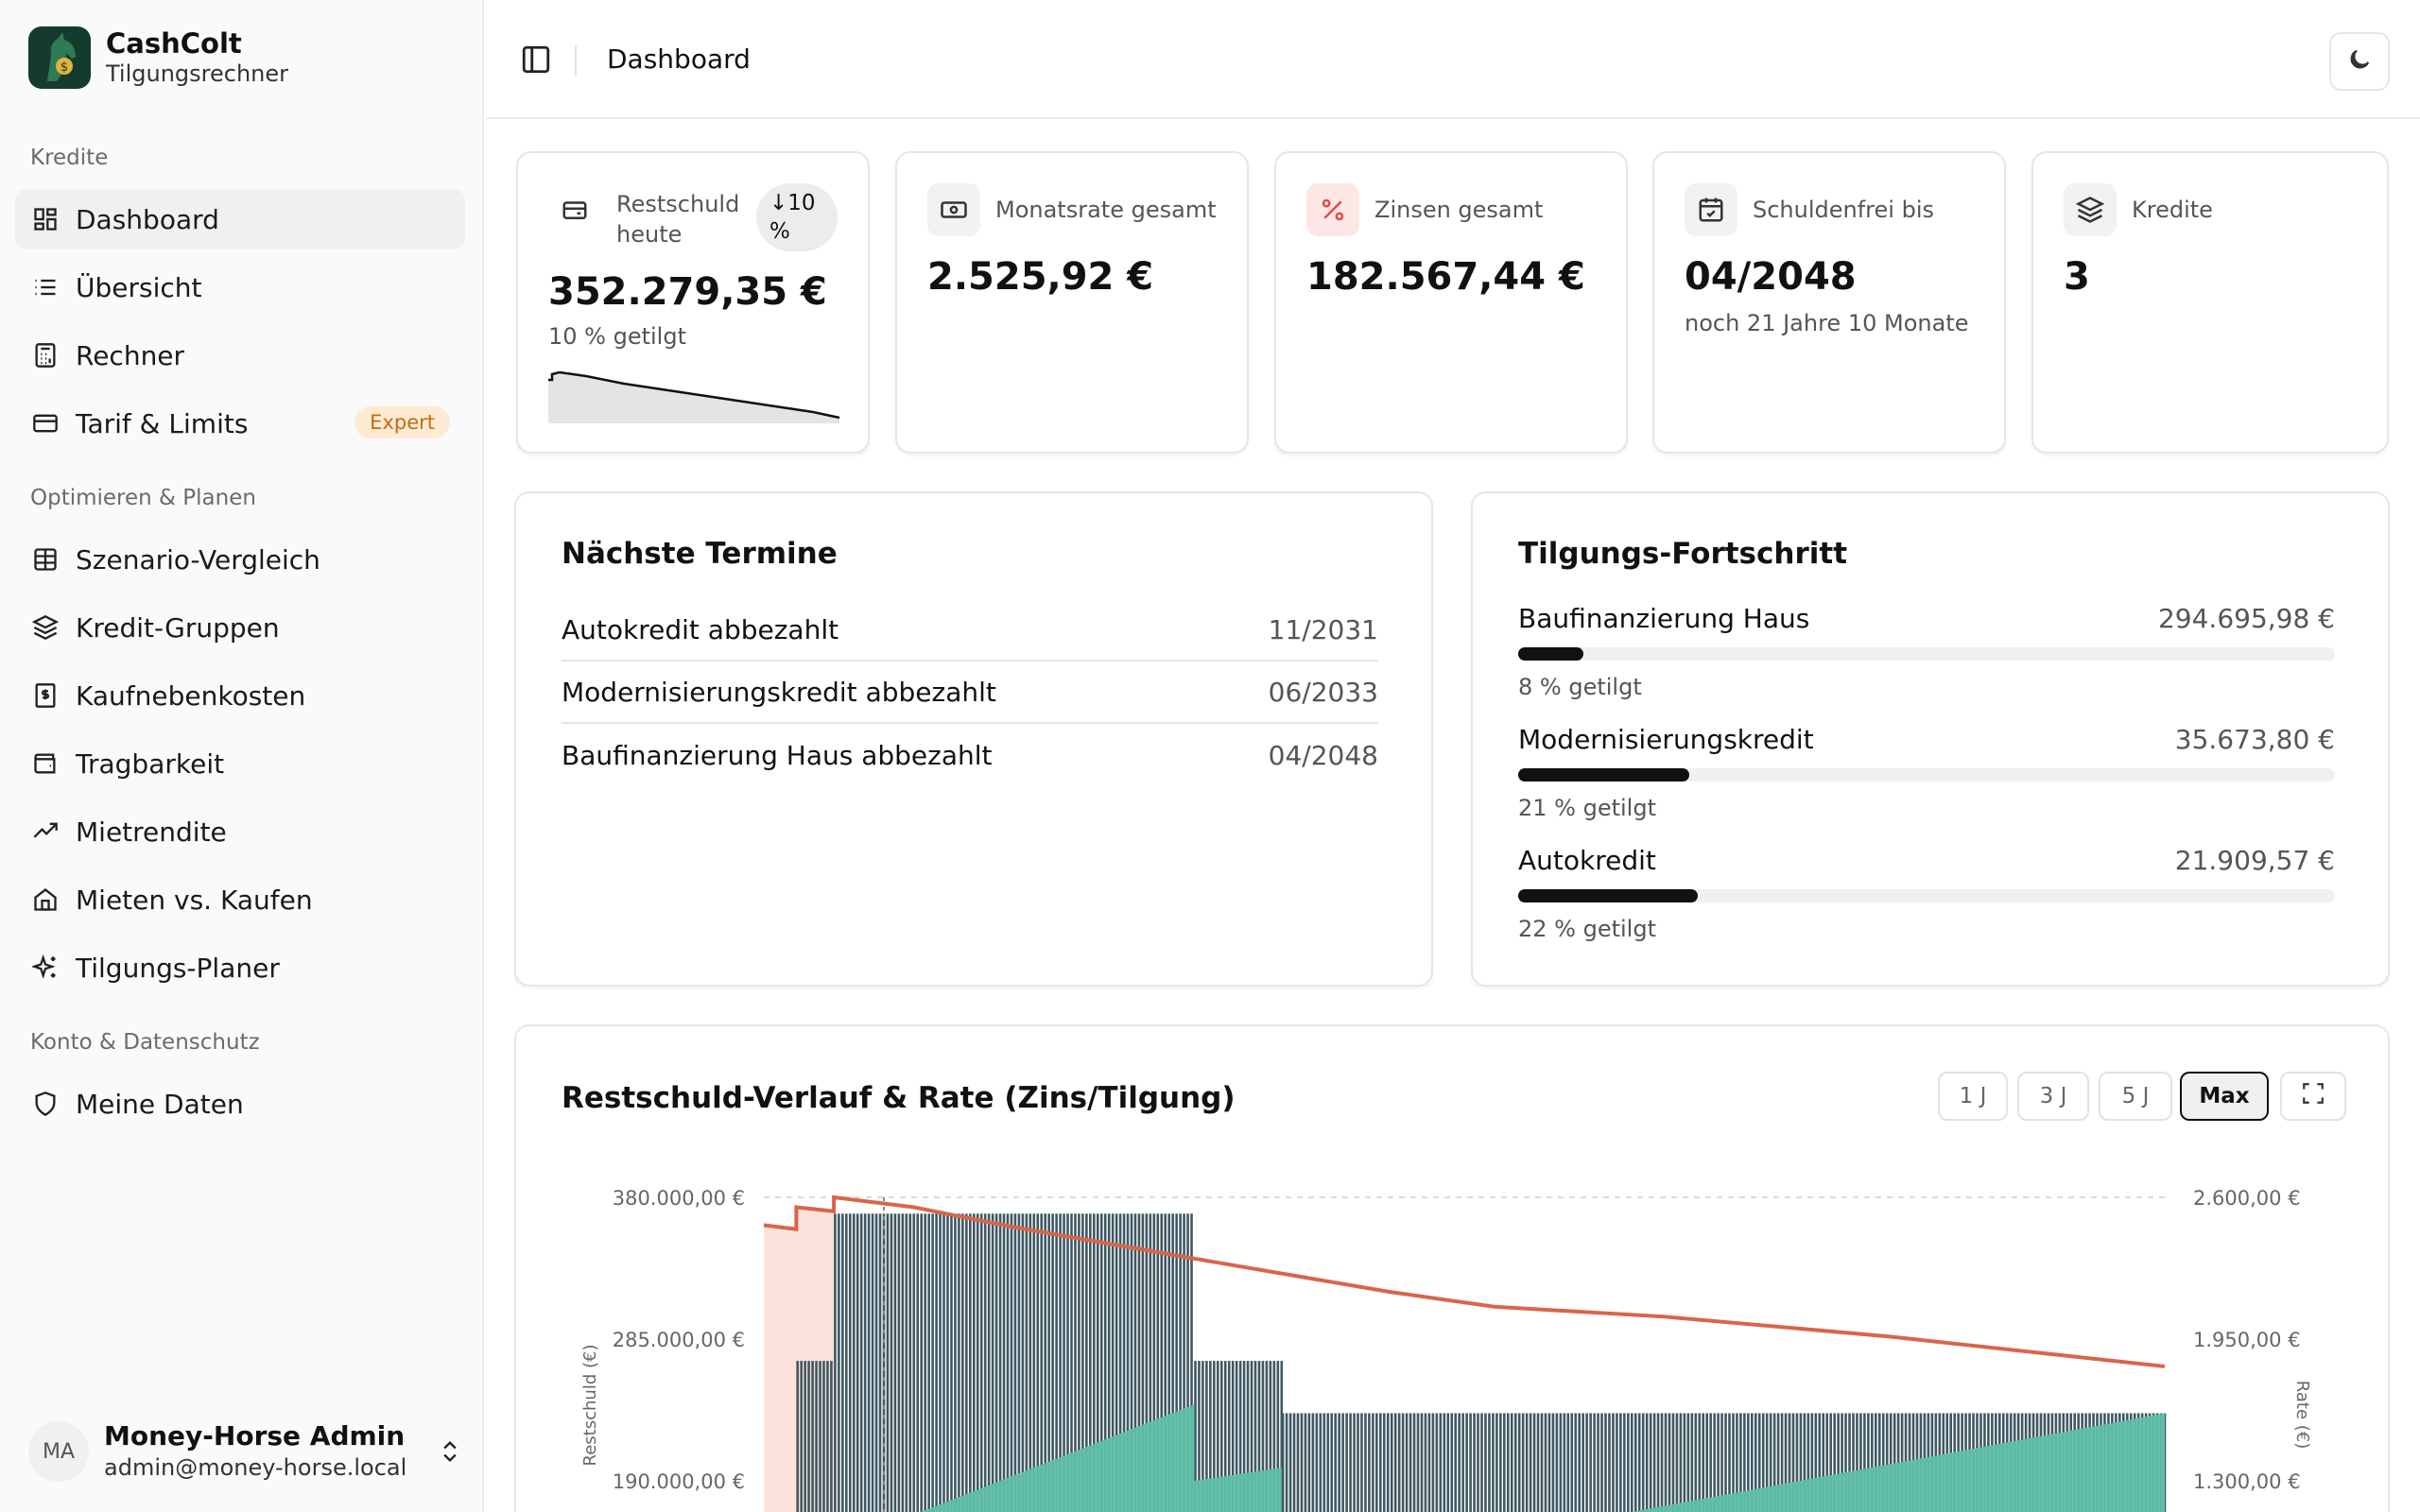 This screenshot has width=2420, height=1512. Describe the element at coordinates (2246, 618) in the screenshot. I see `progress-amount: 294.695,98 €` at that location.